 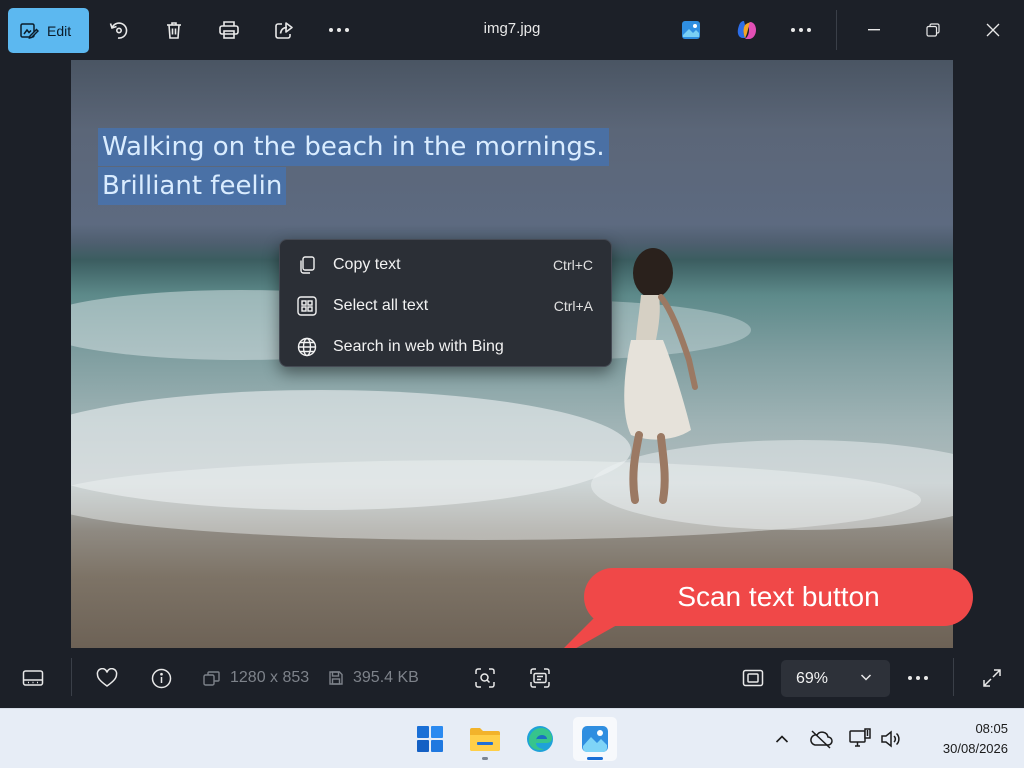 I want to click on full-screen-button, so click(x=992, y=678).